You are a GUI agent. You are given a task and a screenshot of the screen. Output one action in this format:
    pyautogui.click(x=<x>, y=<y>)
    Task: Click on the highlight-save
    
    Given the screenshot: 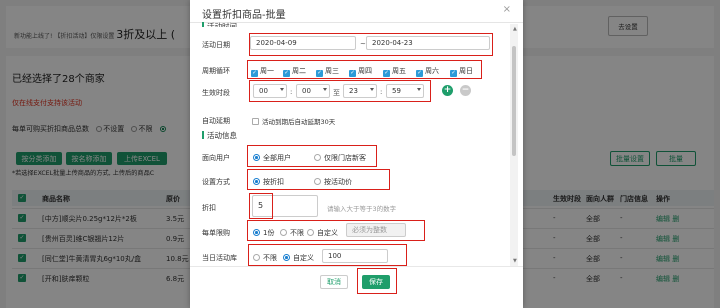 What is the action you would take?
    pyautogui.click(x=377, y=281)
    